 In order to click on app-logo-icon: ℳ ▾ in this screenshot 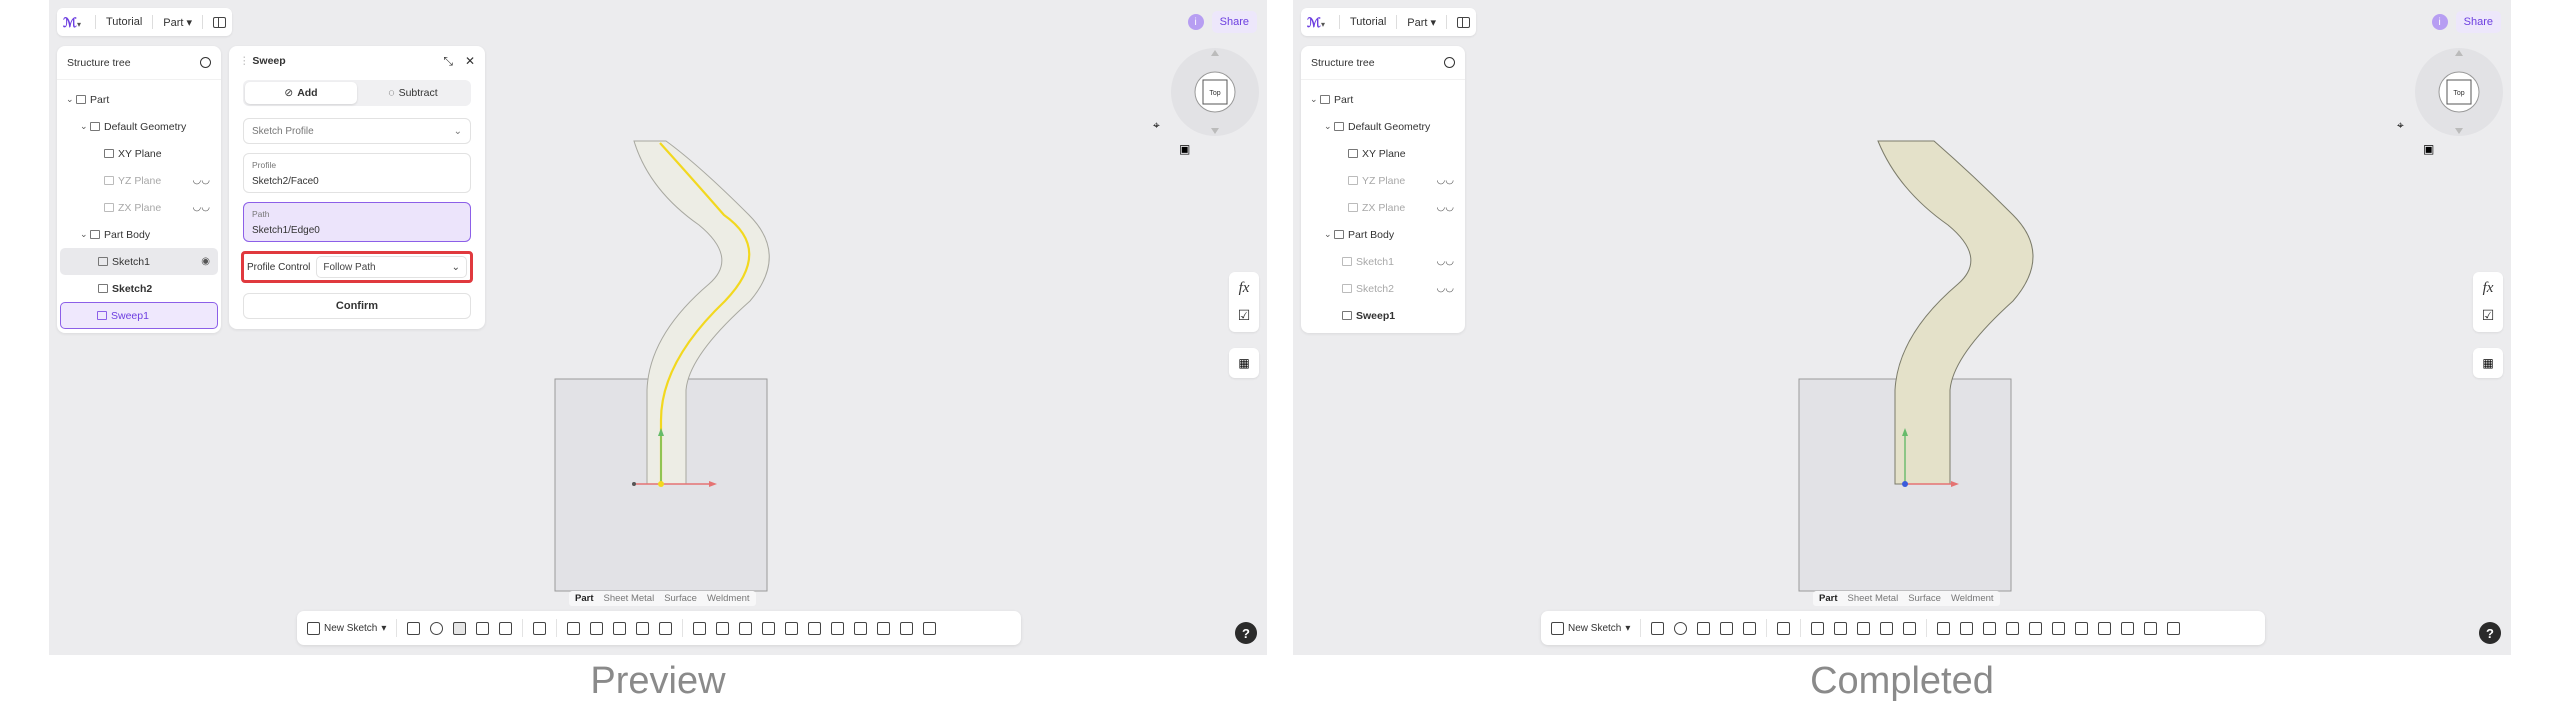, I will do `click(1318, 22)`.